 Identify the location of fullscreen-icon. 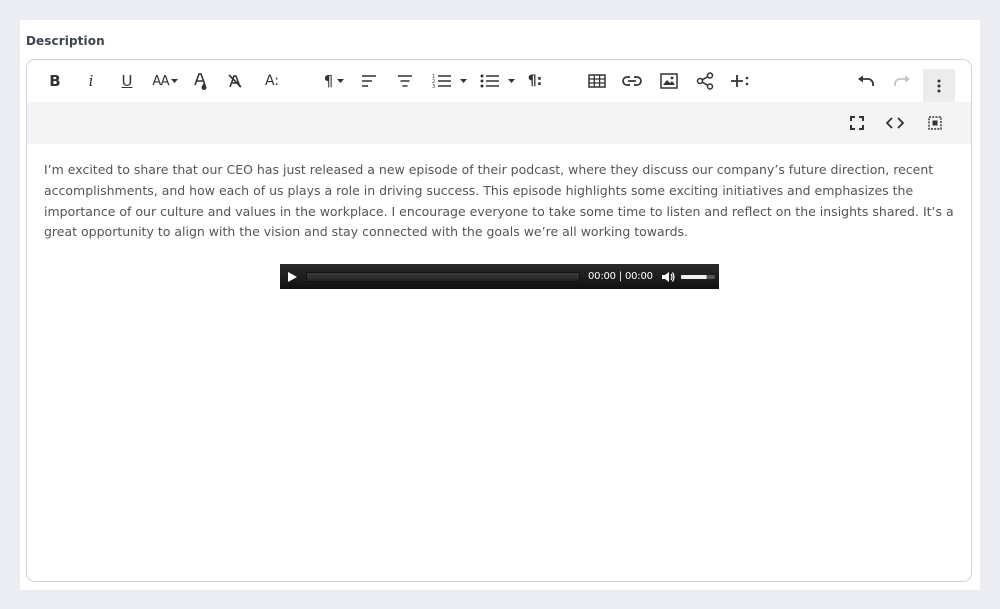
(857, 123).